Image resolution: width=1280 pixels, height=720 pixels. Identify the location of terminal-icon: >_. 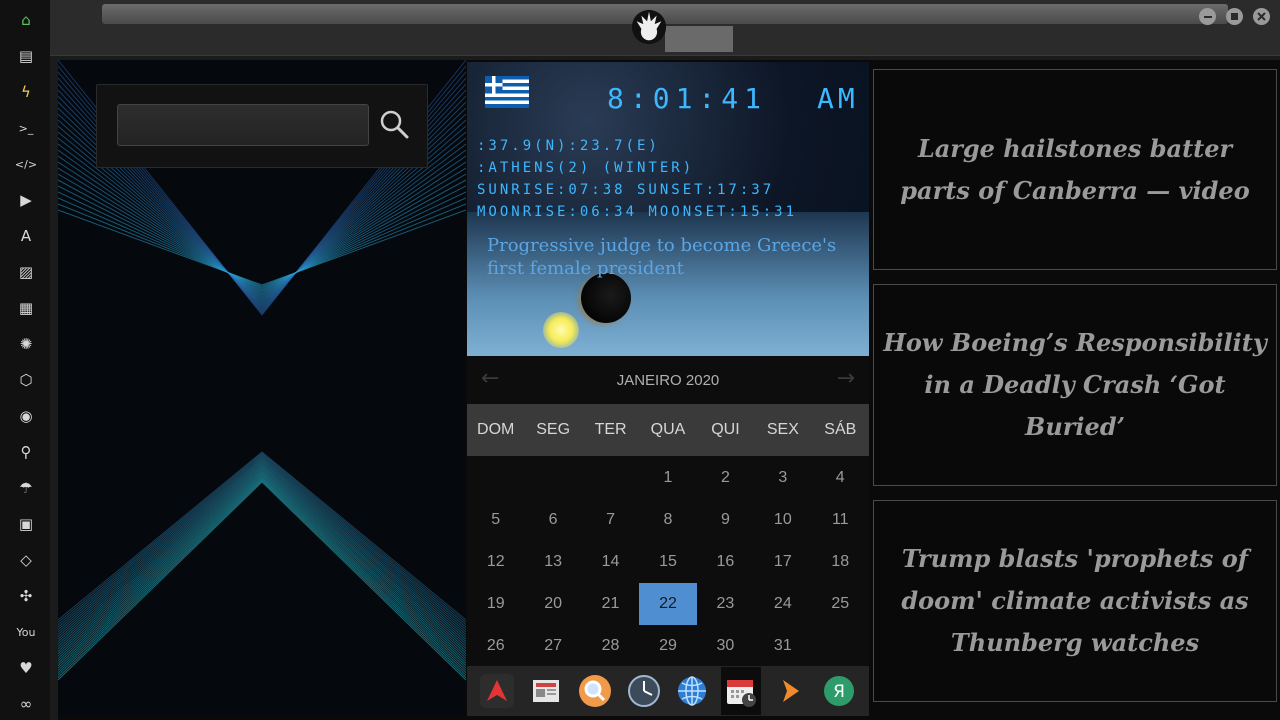
(26, 128).